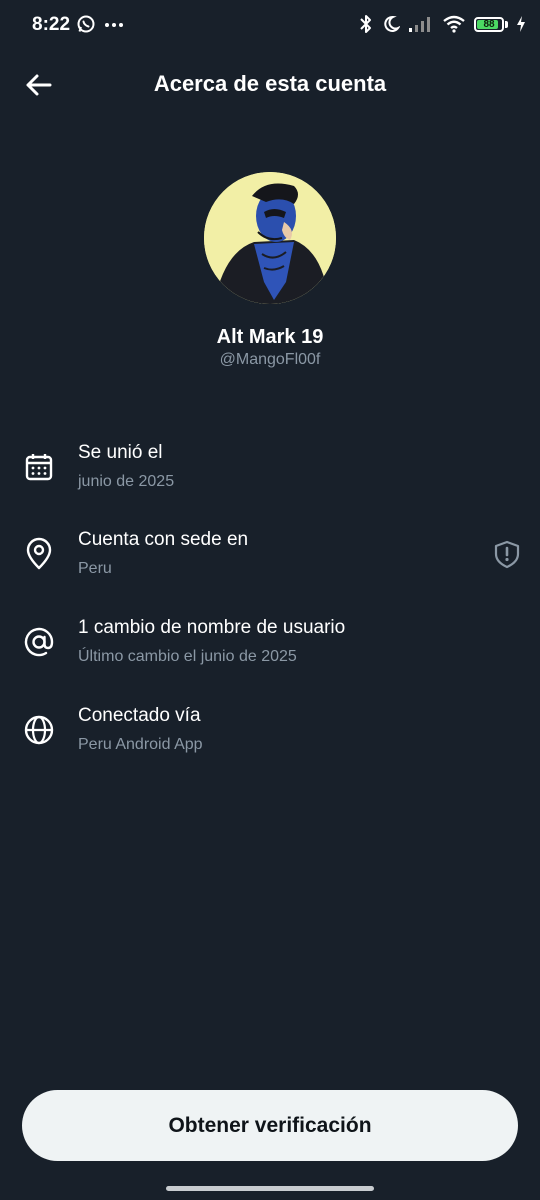  Describe the element at coordinates (270, 26) in the screenshot. I see `status-bar: 8:22 88` at that location.